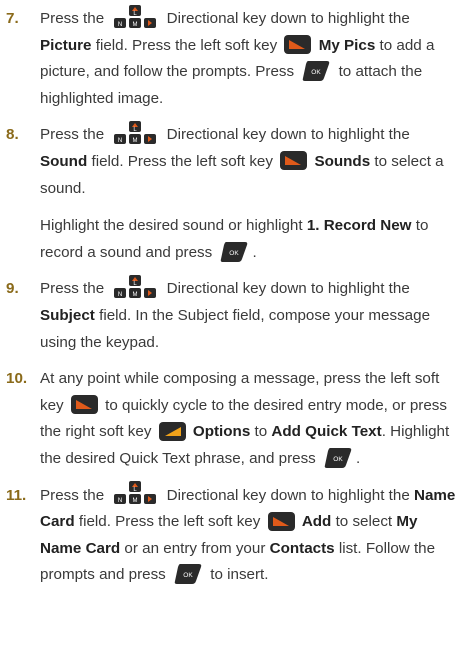 The width and height of the screenshot is (474, 645). I want to click on soft-key-label: My Pics, so click(347, 45).